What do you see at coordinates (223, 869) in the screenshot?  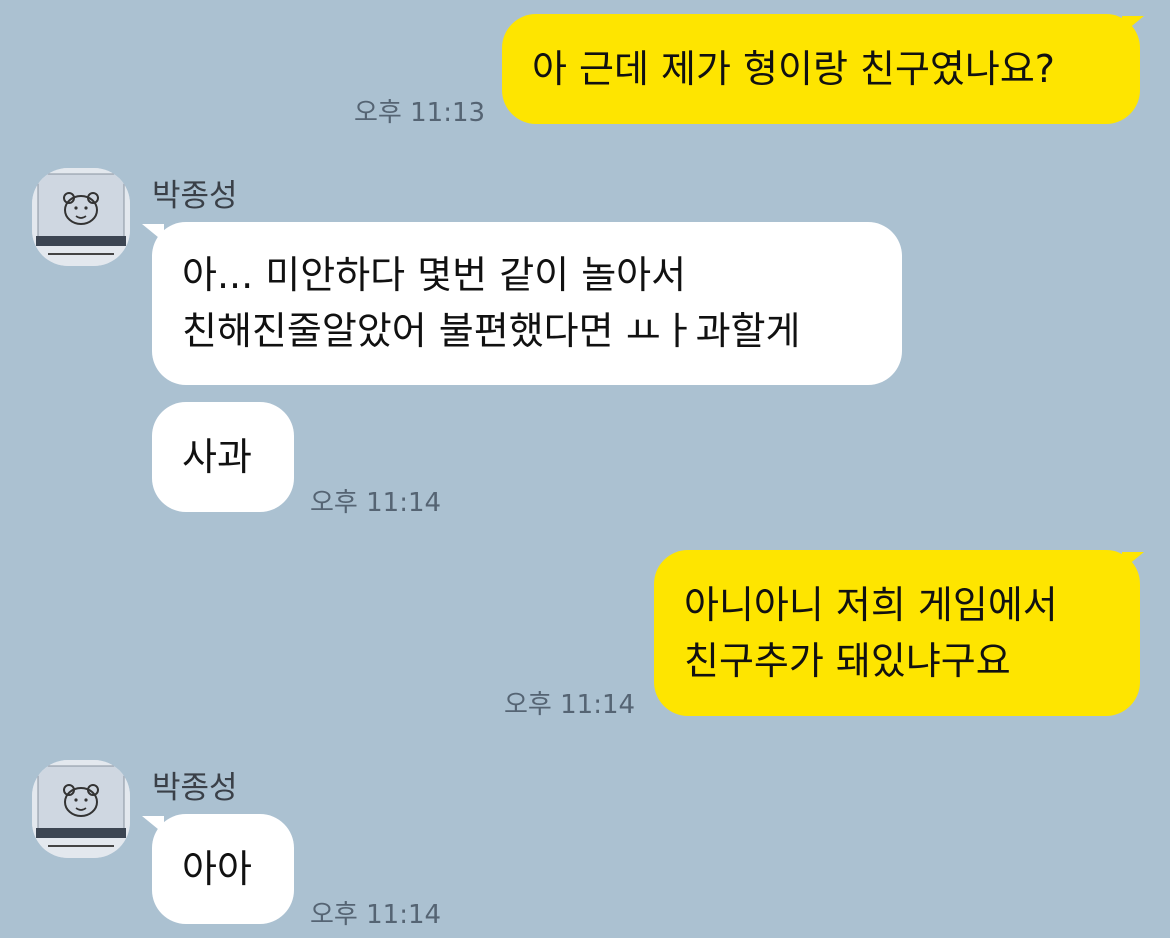 I see `their-message-bubble: 아아` at bounding box center [223, 869].